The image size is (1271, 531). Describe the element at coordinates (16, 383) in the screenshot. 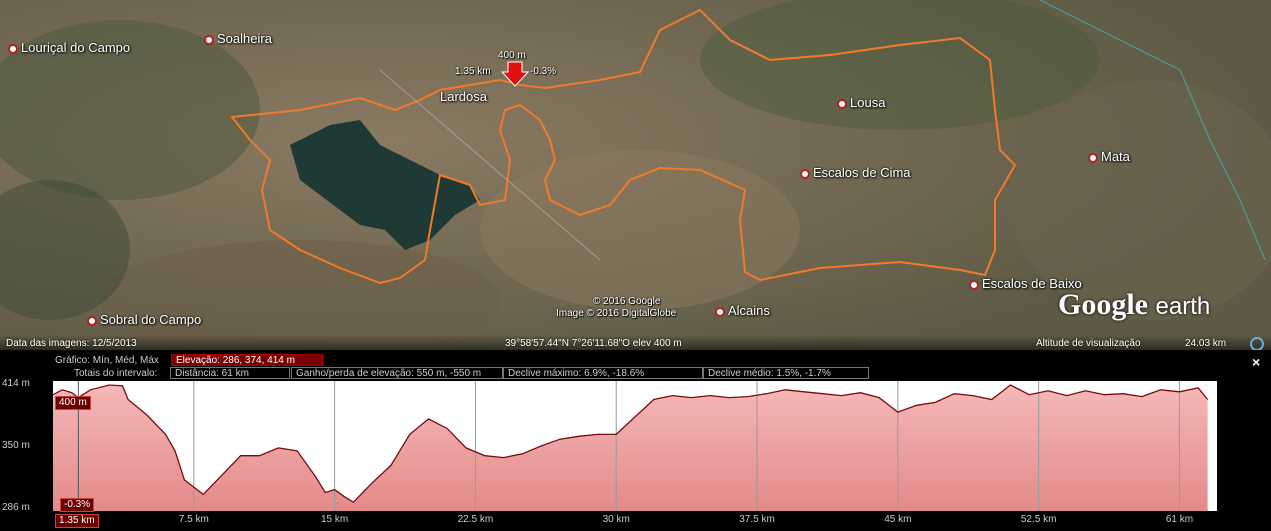

I see `y-tick-label: 414 m` at that location.